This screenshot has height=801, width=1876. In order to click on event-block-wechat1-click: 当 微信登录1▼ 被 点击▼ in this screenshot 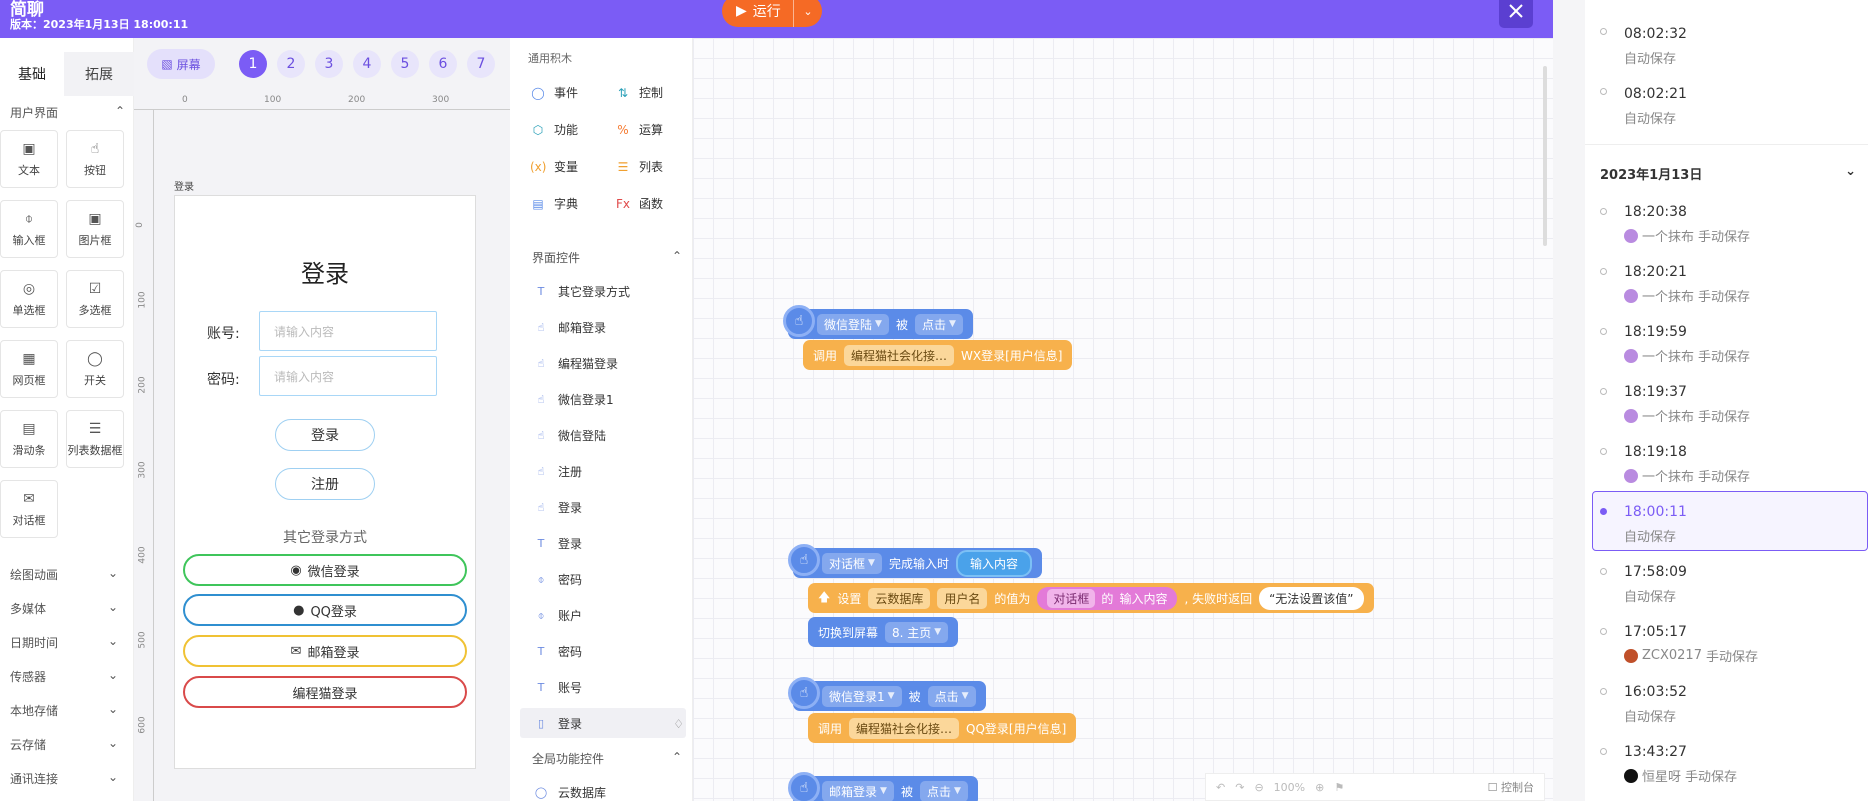, I will do `click(889, 696)`.